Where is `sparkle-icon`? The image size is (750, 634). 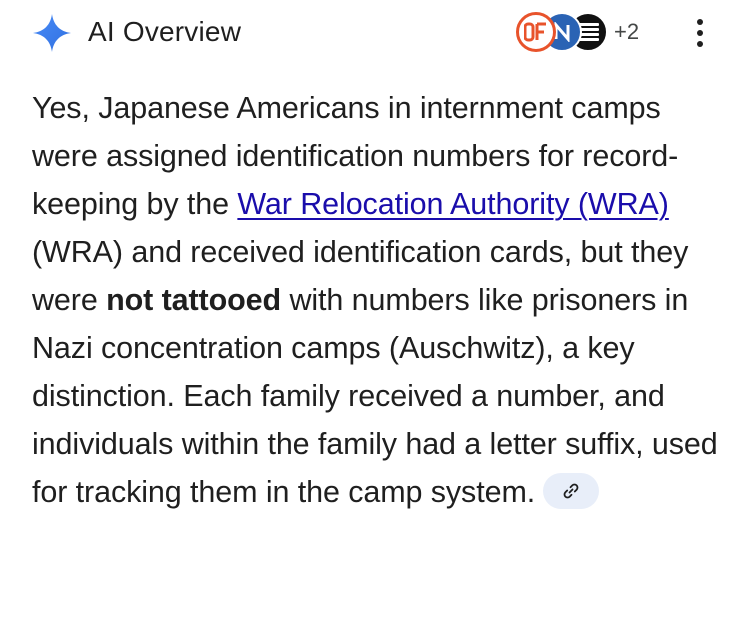 sparkle-icon is located at coordinates (52, 33).